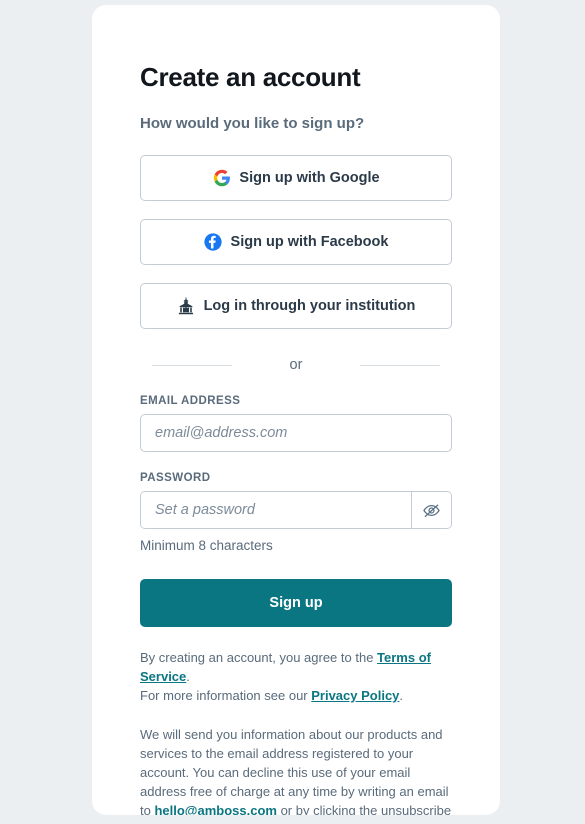 The image size is (585, 824). What do you see at coordinates (252, 124) in the screenshot?
I see `page-subtitle: How would you like to sign up?` at bounding box center [252, 124].